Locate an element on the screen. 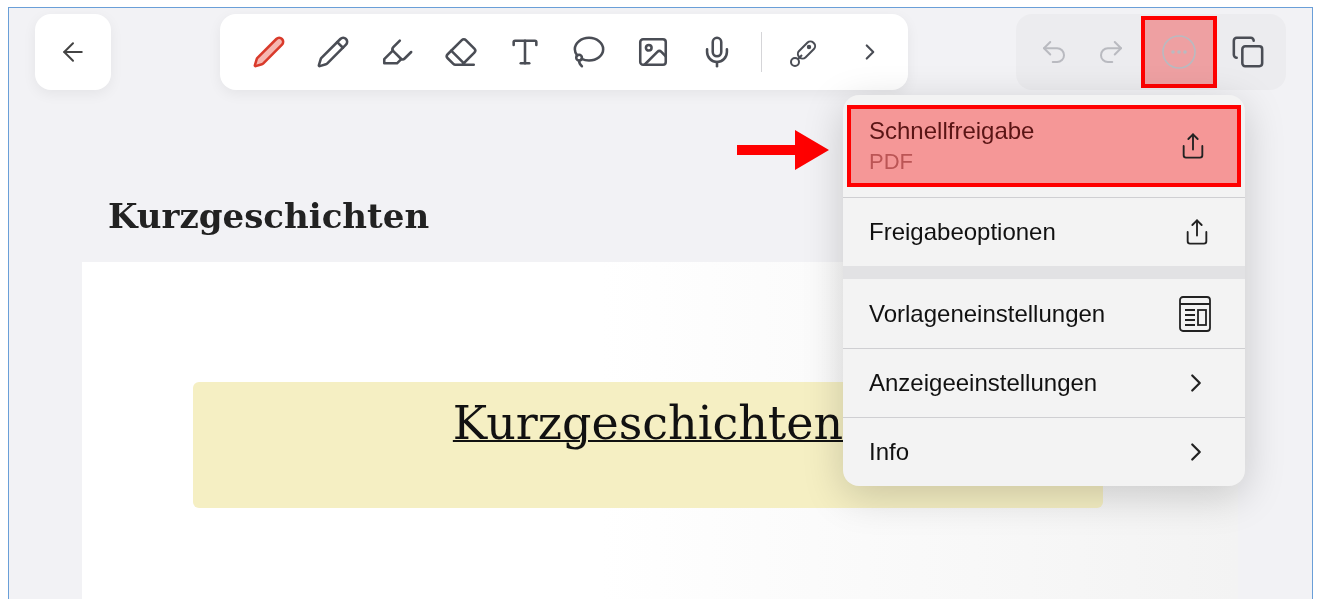  menu-item-label: Info is located at coordinates (889, 452).